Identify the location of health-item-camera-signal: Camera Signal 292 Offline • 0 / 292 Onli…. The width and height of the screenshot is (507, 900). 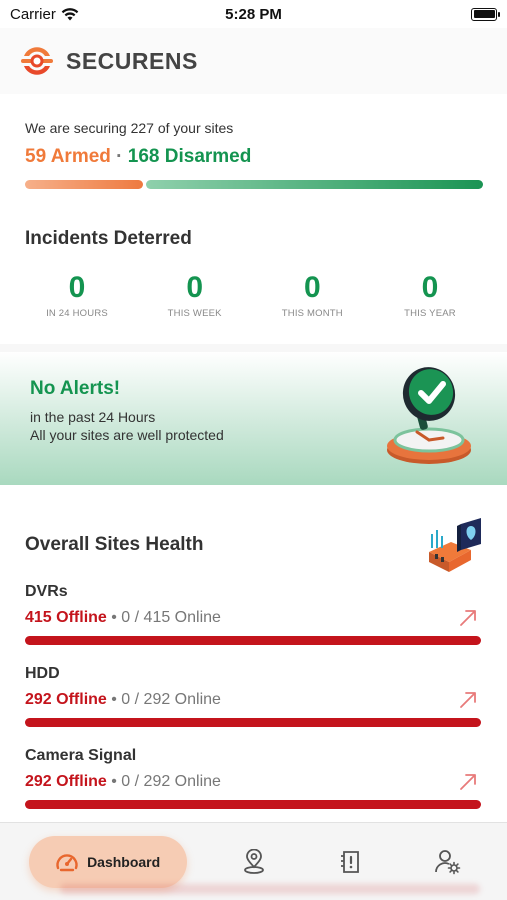
(253, 778).